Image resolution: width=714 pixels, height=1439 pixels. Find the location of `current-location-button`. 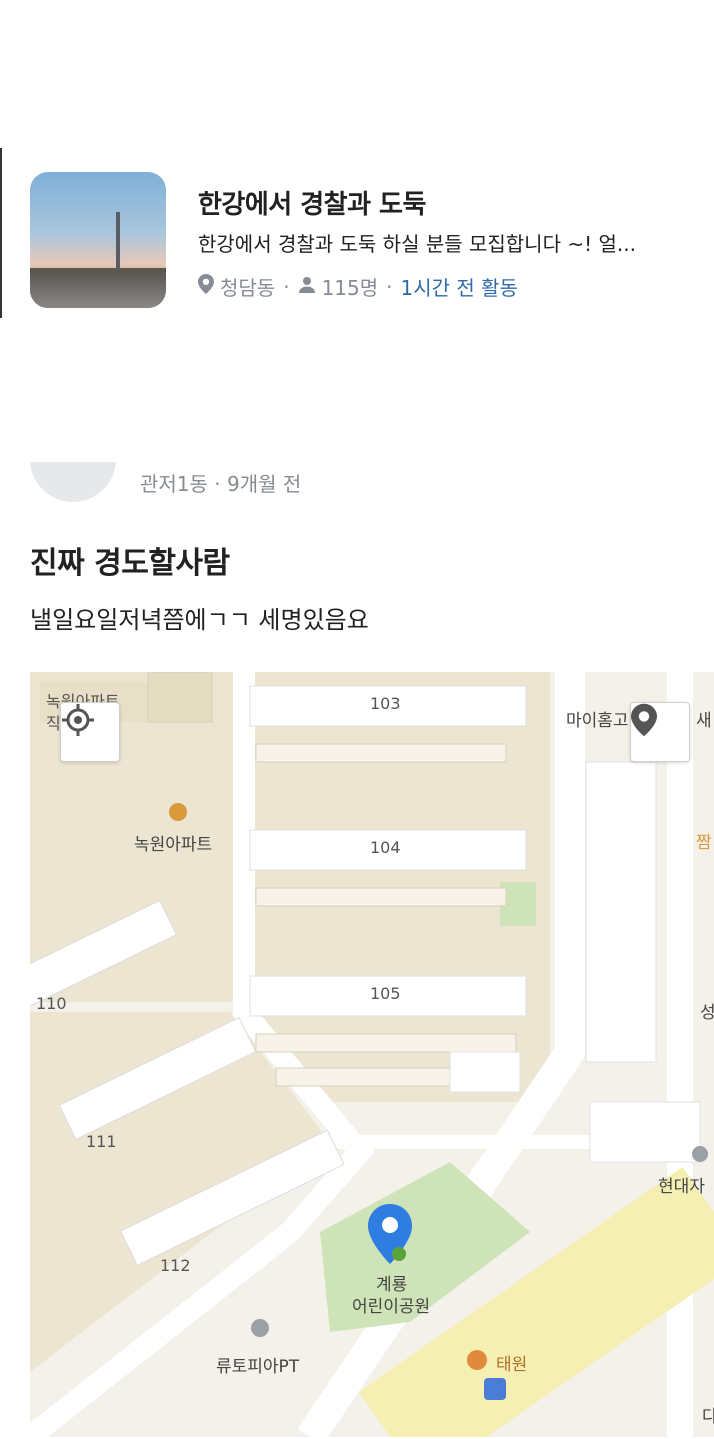

current-location-button is located at coordinates (90, 732).